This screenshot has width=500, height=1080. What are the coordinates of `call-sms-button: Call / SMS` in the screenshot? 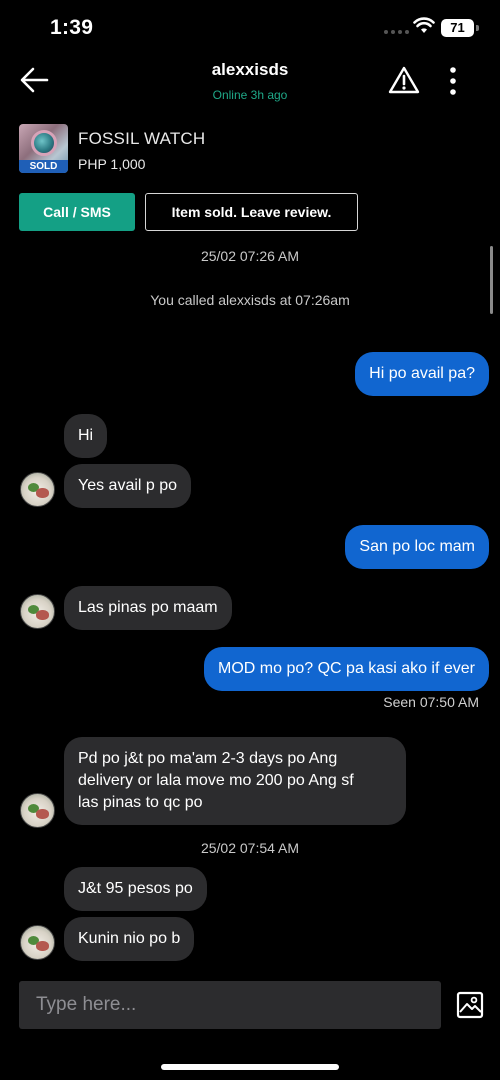 It's located at (77, 212).